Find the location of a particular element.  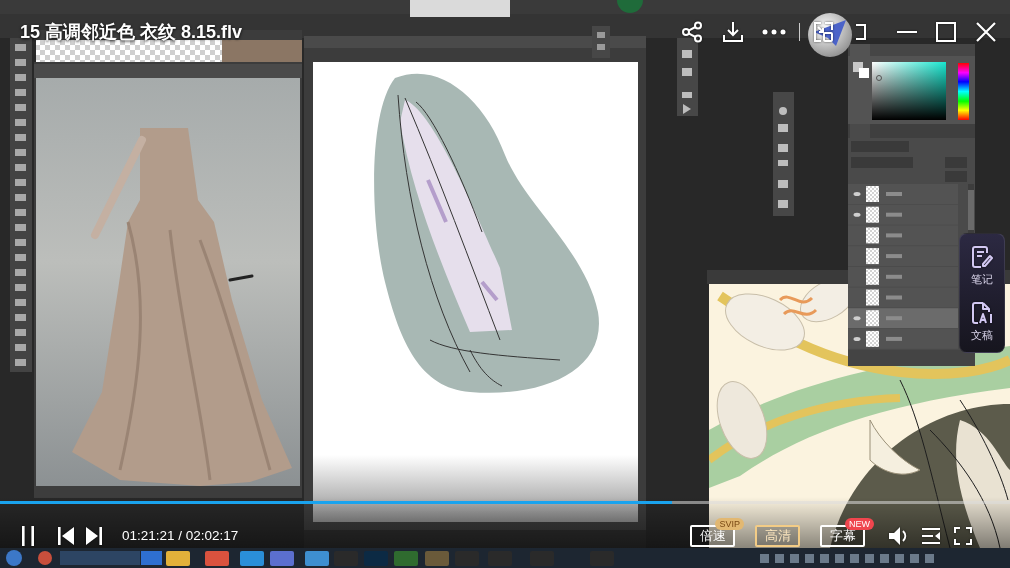

close-icon is located at coordinates (986, 32).